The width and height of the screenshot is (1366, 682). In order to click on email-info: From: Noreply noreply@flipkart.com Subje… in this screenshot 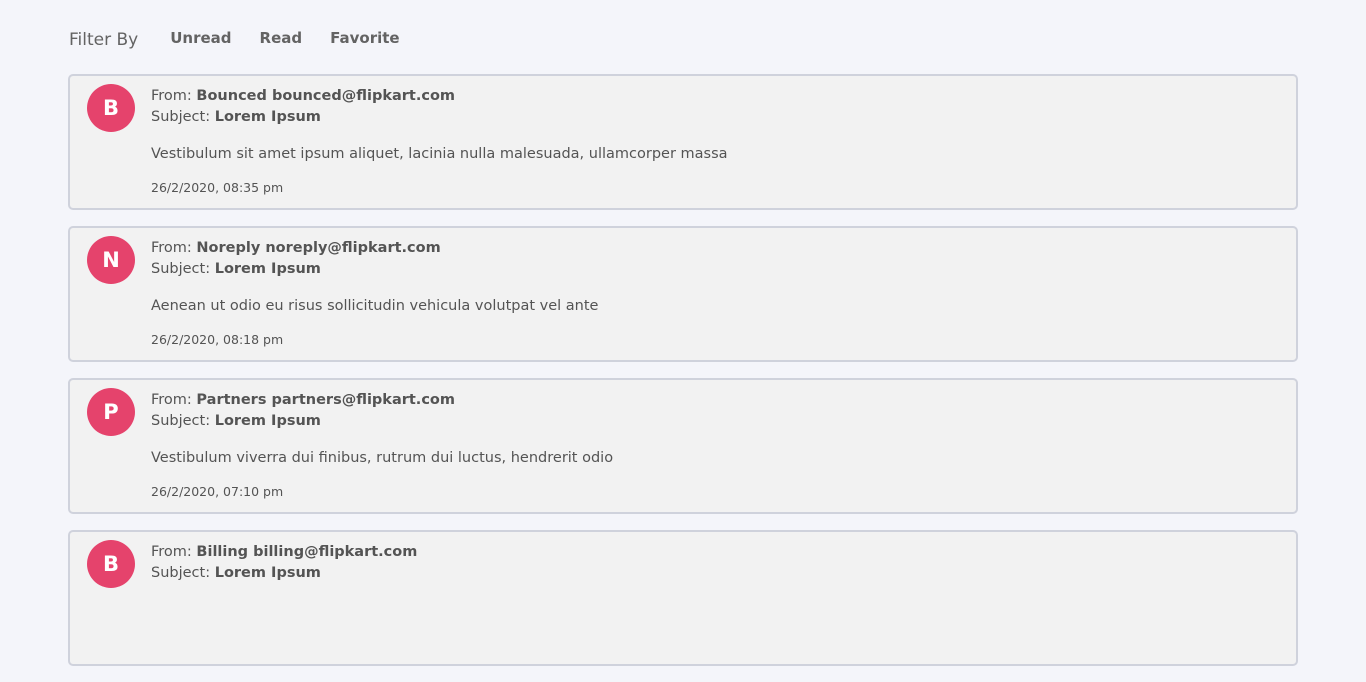, I will do `click(713, 292)`.